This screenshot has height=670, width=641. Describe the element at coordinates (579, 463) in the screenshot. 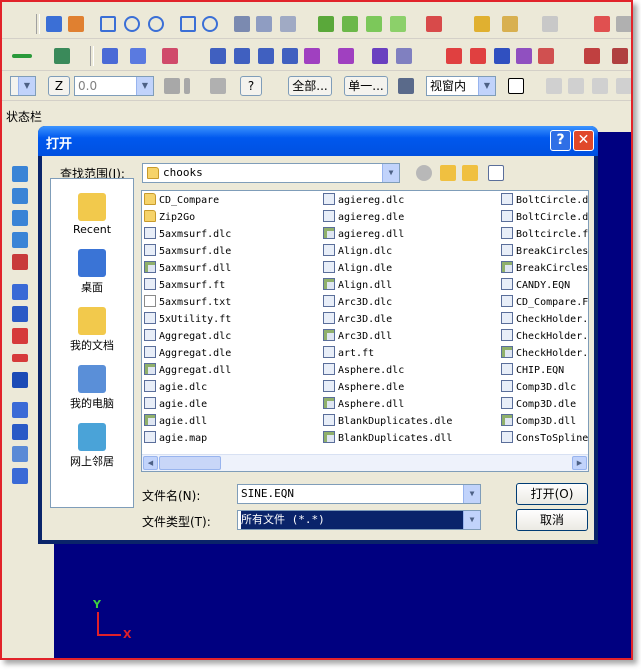

I see `scroll-right-icon: ▶` at that location.